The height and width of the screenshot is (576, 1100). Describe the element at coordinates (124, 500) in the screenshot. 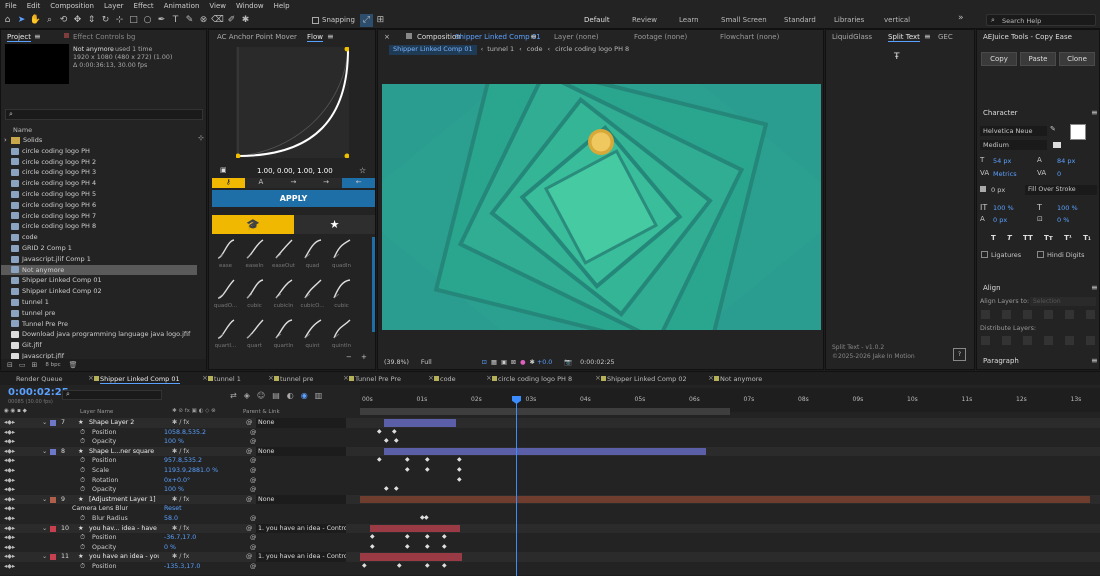

I see `layer-name: [Adjustment Layer 1]` at that location.